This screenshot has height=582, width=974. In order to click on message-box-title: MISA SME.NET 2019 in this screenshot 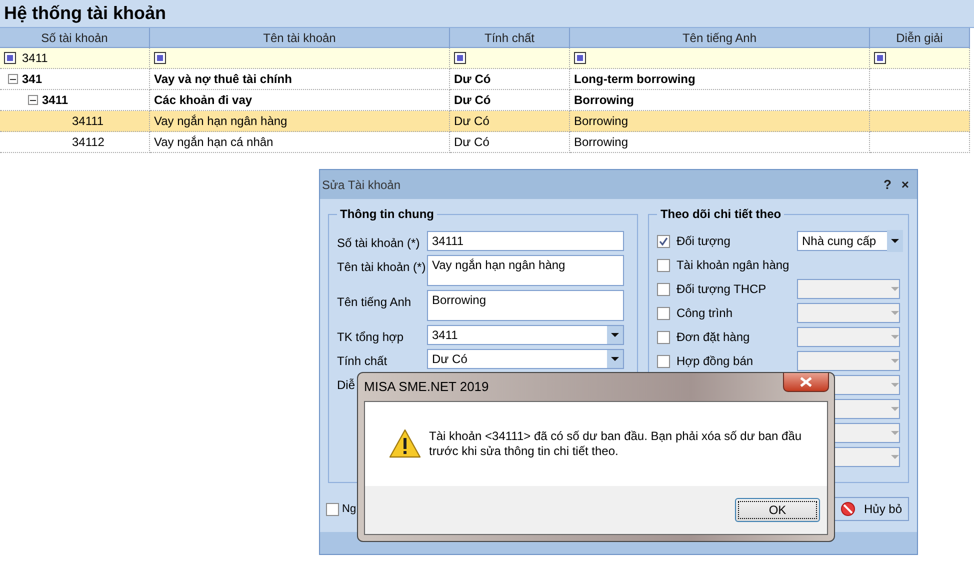, I will do `click(426, 386)`.